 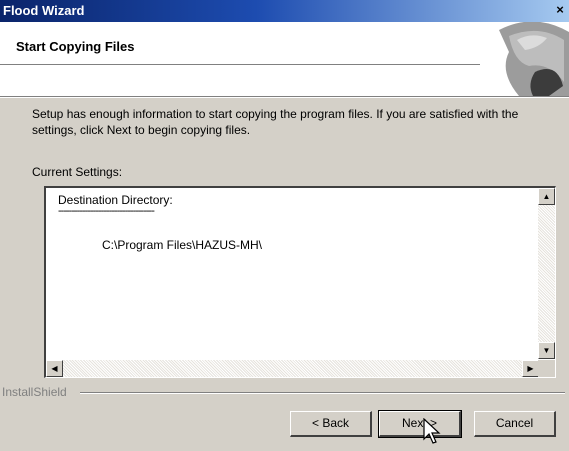 I want to click on horizontal-scrollbar: ◀ ▶, so click(x=292, y=368).